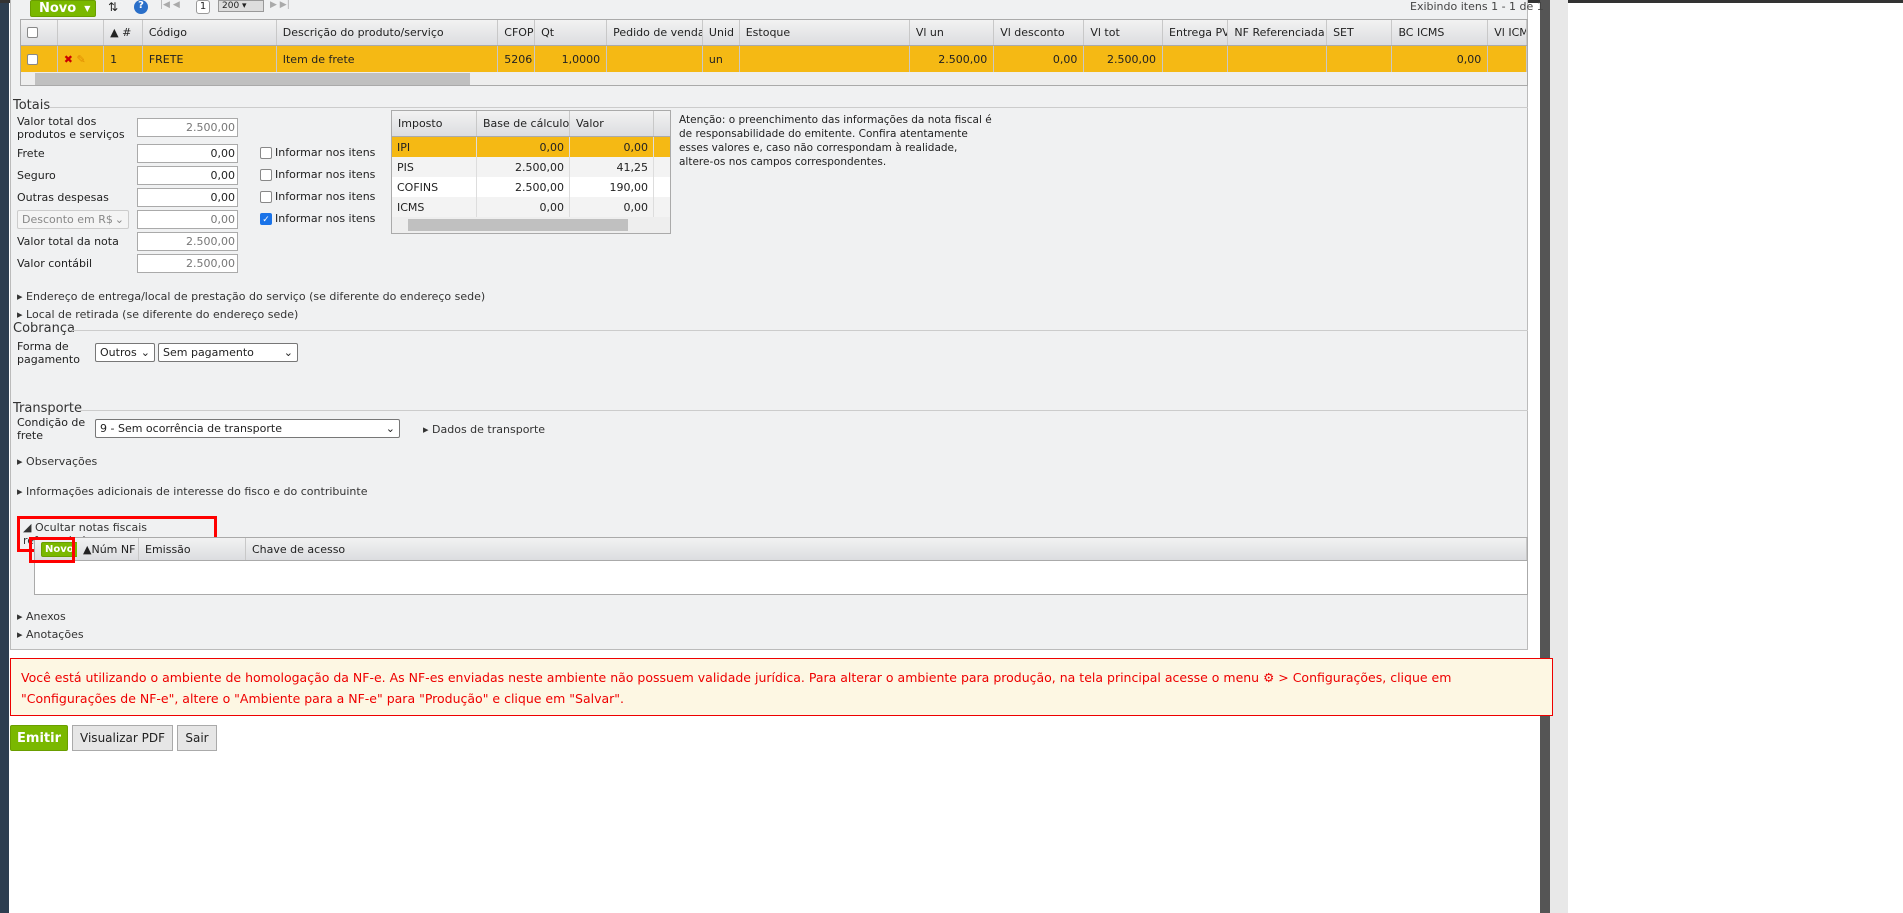  What do you see at coordinates (1477, 6) in the screenshot?
I see `items-count: Exibindo itens 1 - 1 de 1` at bounding box center [1477, 6].